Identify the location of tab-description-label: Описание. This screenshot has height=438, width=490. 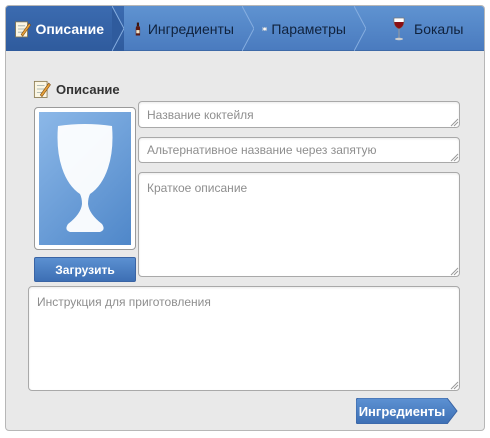
(69, 28).